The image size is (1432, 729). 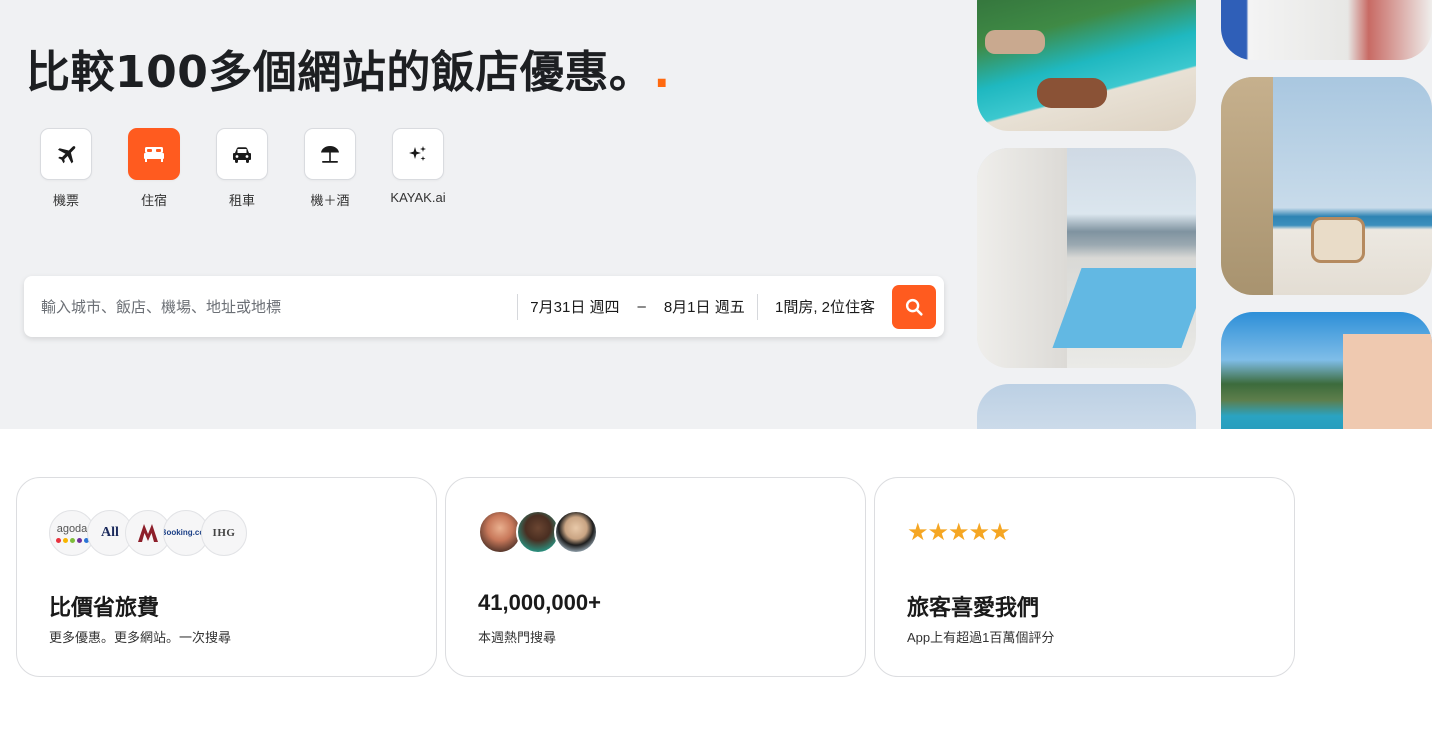 I want to click on hotel-photo-pool, so click(x=1086, y=65).